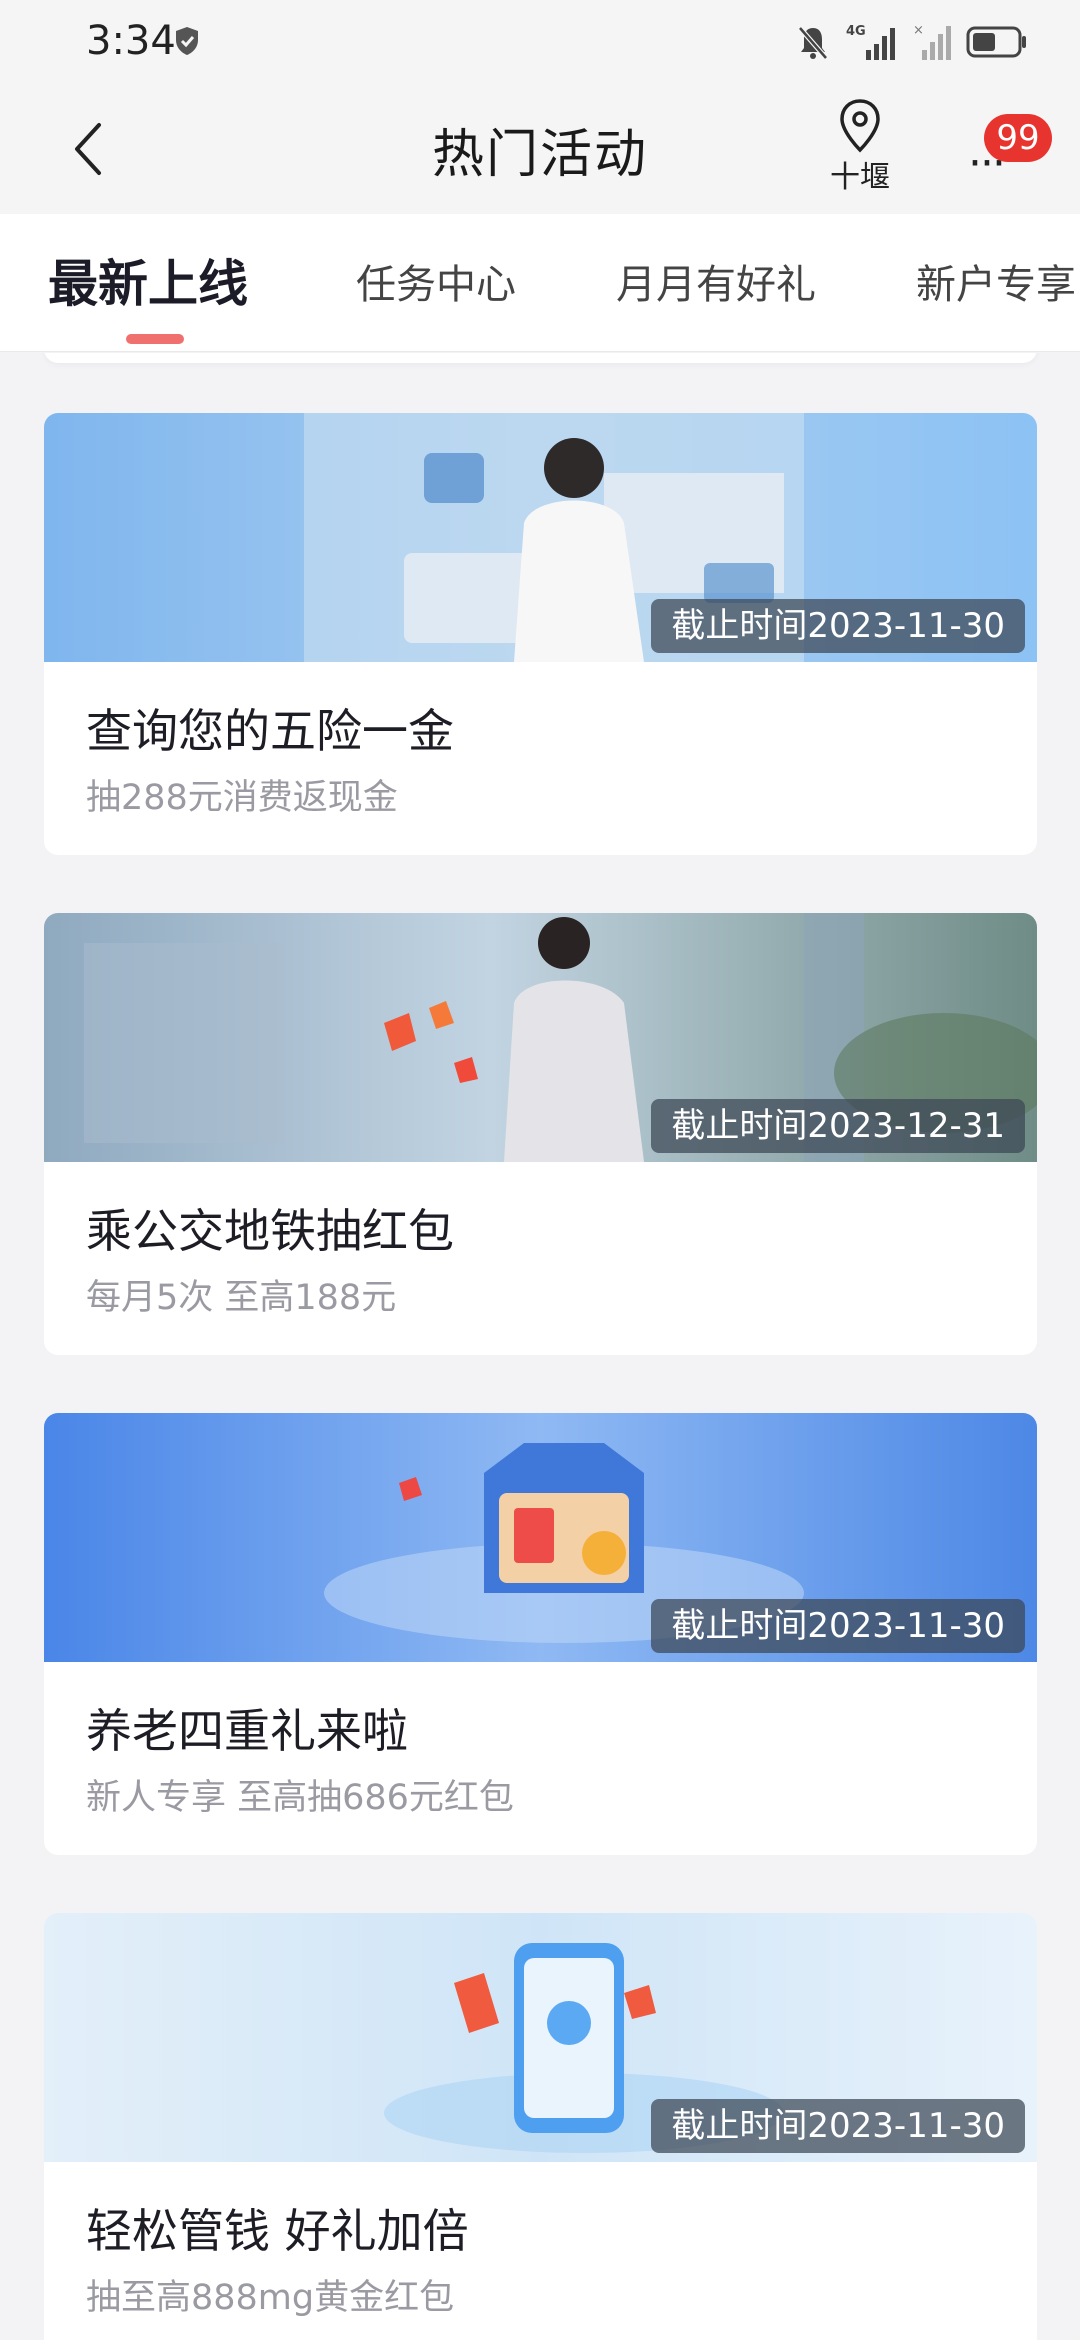 This screenshot has height=2340, width=1080. What do you see at coordinates (242, 798) in the screenshot?
I see `card-subtitle: 抽288元消费返现金` at bounding box center [242, 798].